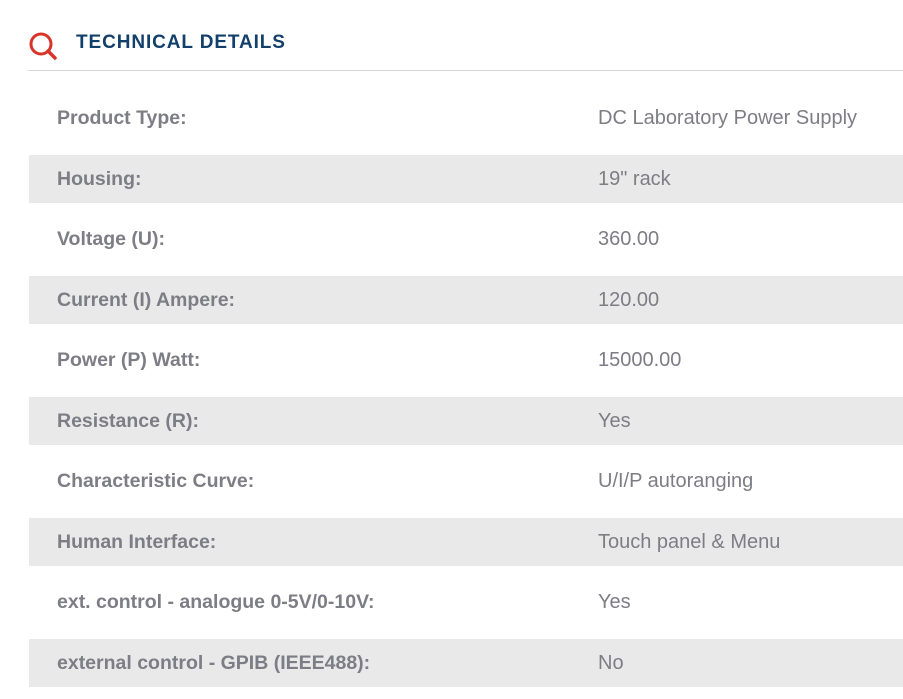  I want to click on detail-value: DC Laboratory Power Supply, so click(728, 118).